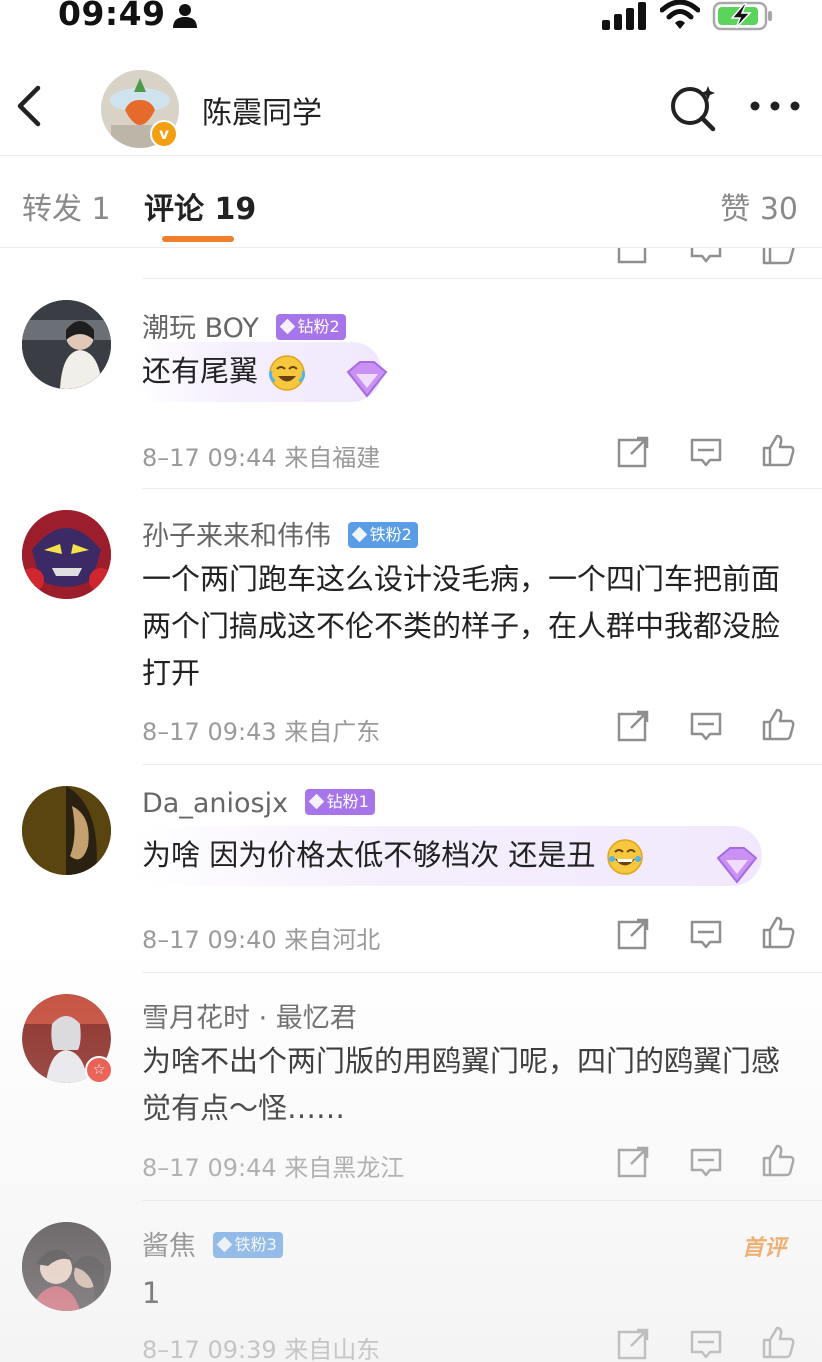 The image size is (822, 1362). I want to click on commenter-name-text: 酱焦, so click(169, 1246).